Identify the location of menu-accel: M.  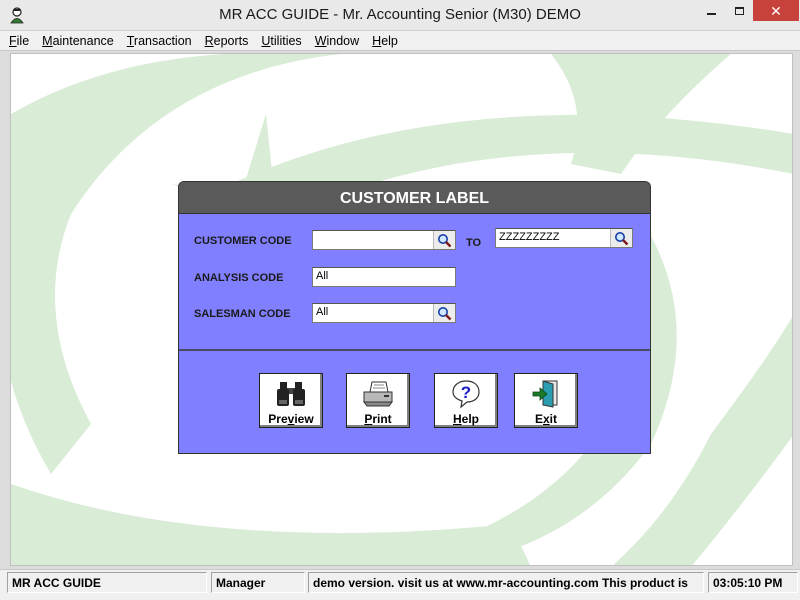
(47, 40).